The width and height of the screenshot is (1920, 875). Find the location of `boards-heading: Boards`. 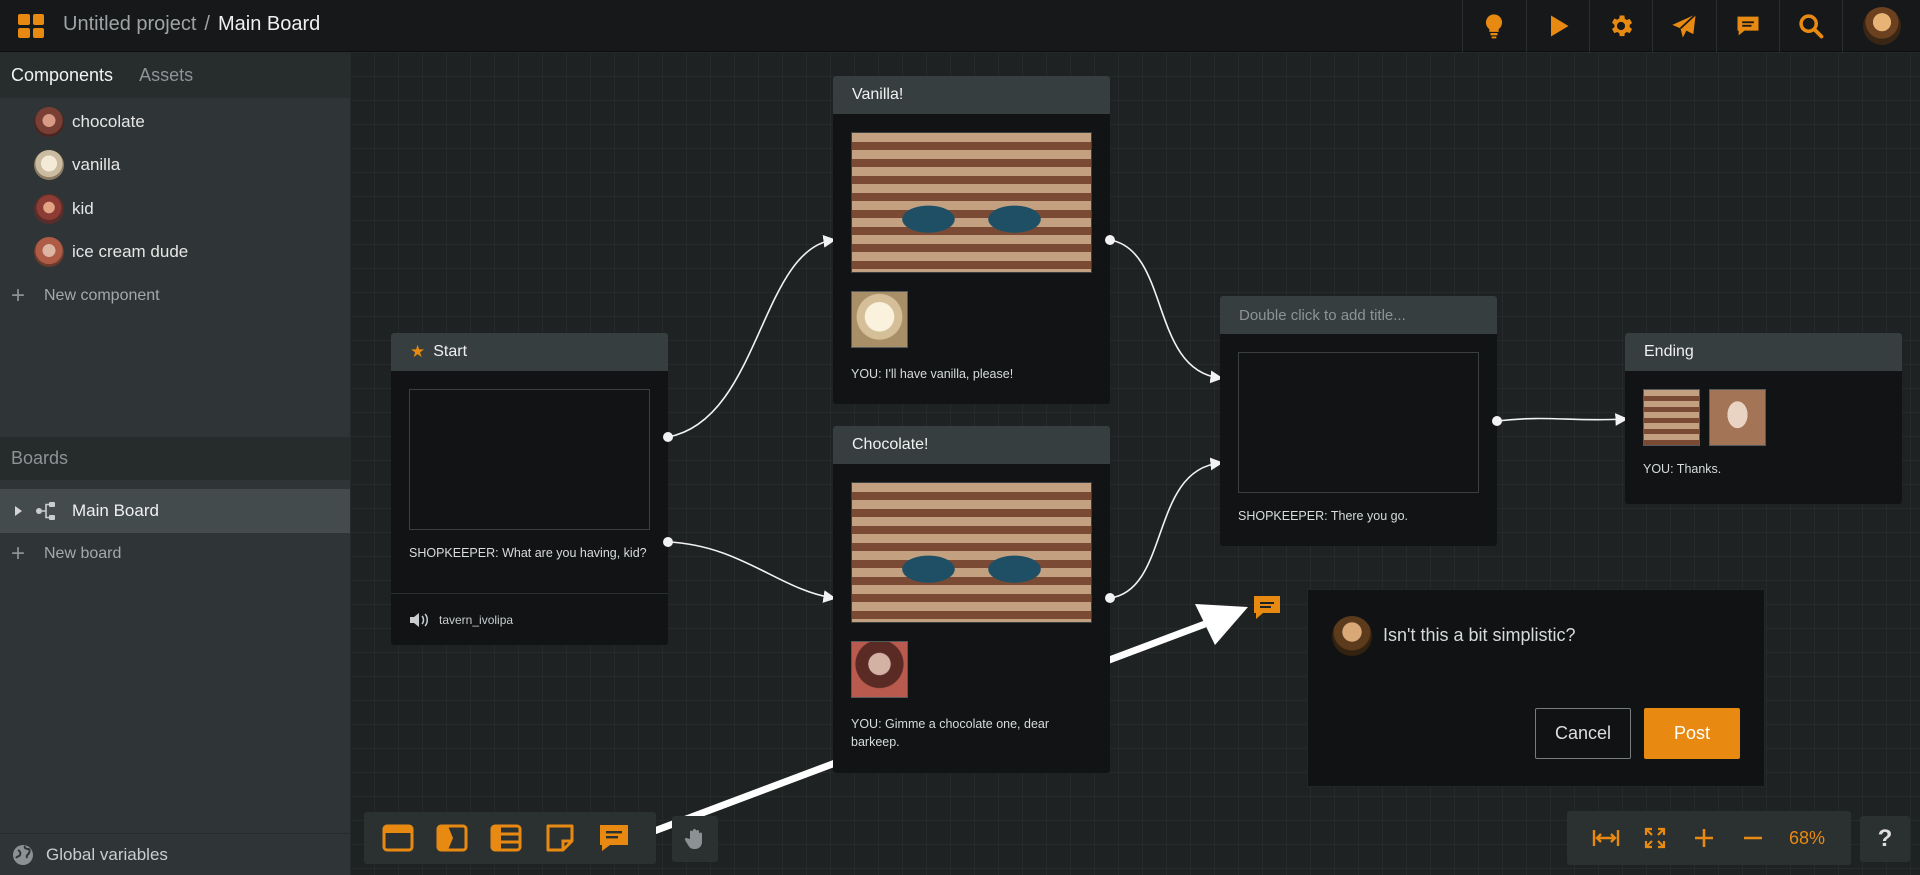

boards-heading: Boards is located at coordinates (175, 458).